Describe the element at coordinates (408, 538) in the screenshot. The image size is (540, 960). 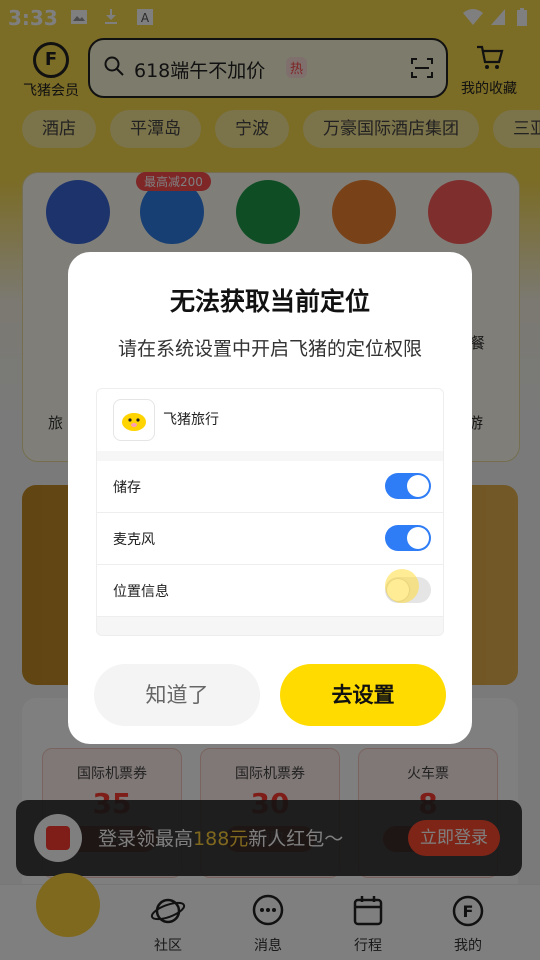
I see `microphone-toggle` at that location.